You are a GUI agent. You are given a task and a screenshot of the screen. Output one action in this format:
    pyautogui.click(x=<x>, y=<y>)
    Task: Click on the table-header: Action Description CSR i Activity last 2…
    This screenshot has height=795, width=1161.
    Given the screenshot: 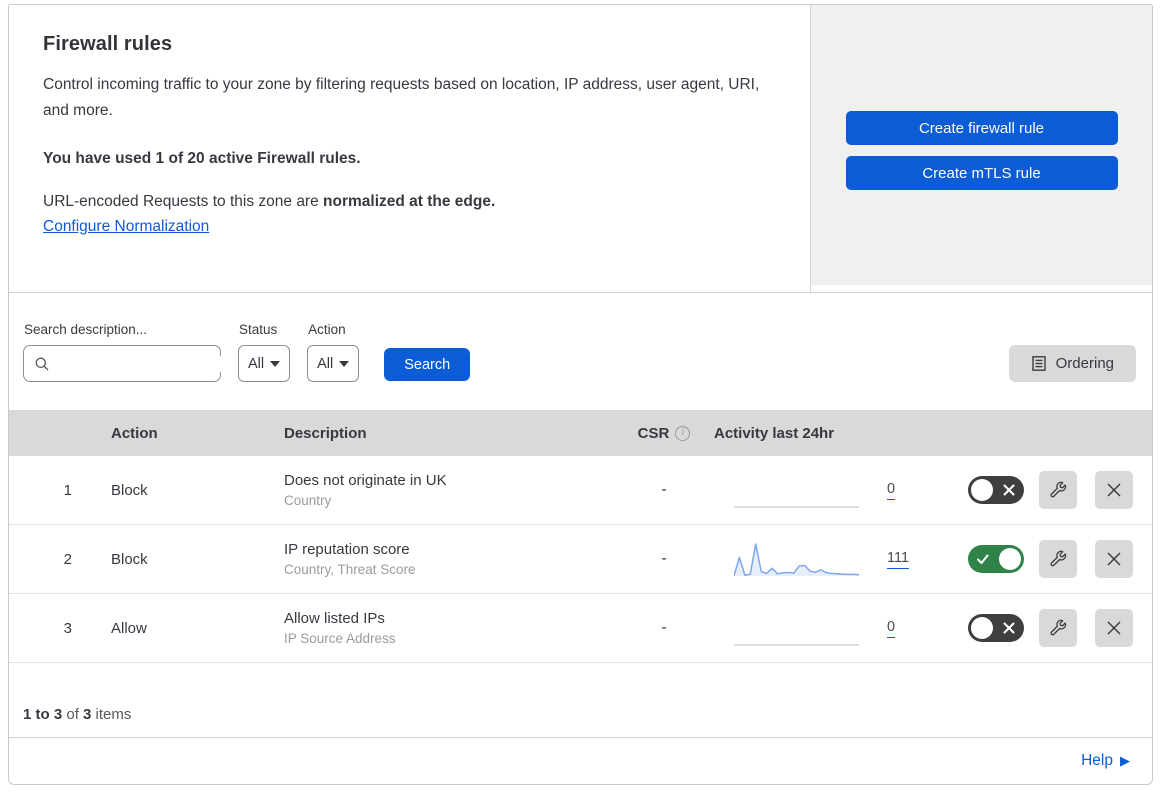 What is the action you would take?
    pyautogui.click(x=580, y=433)
    